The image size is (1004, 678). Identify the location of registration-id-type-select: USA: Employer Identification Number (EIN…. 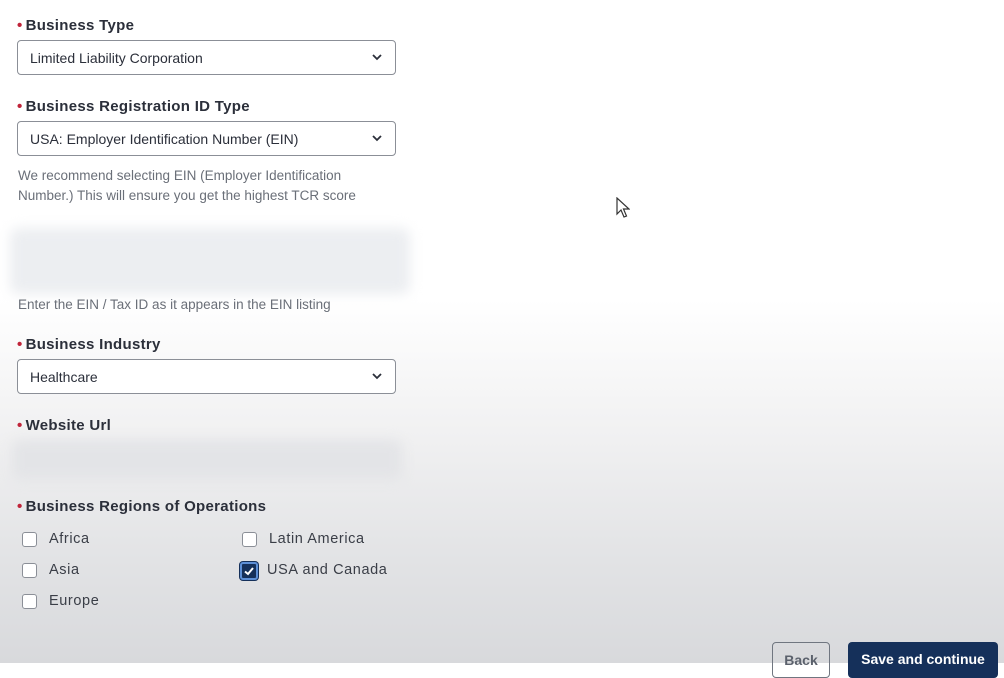
(206, 138).